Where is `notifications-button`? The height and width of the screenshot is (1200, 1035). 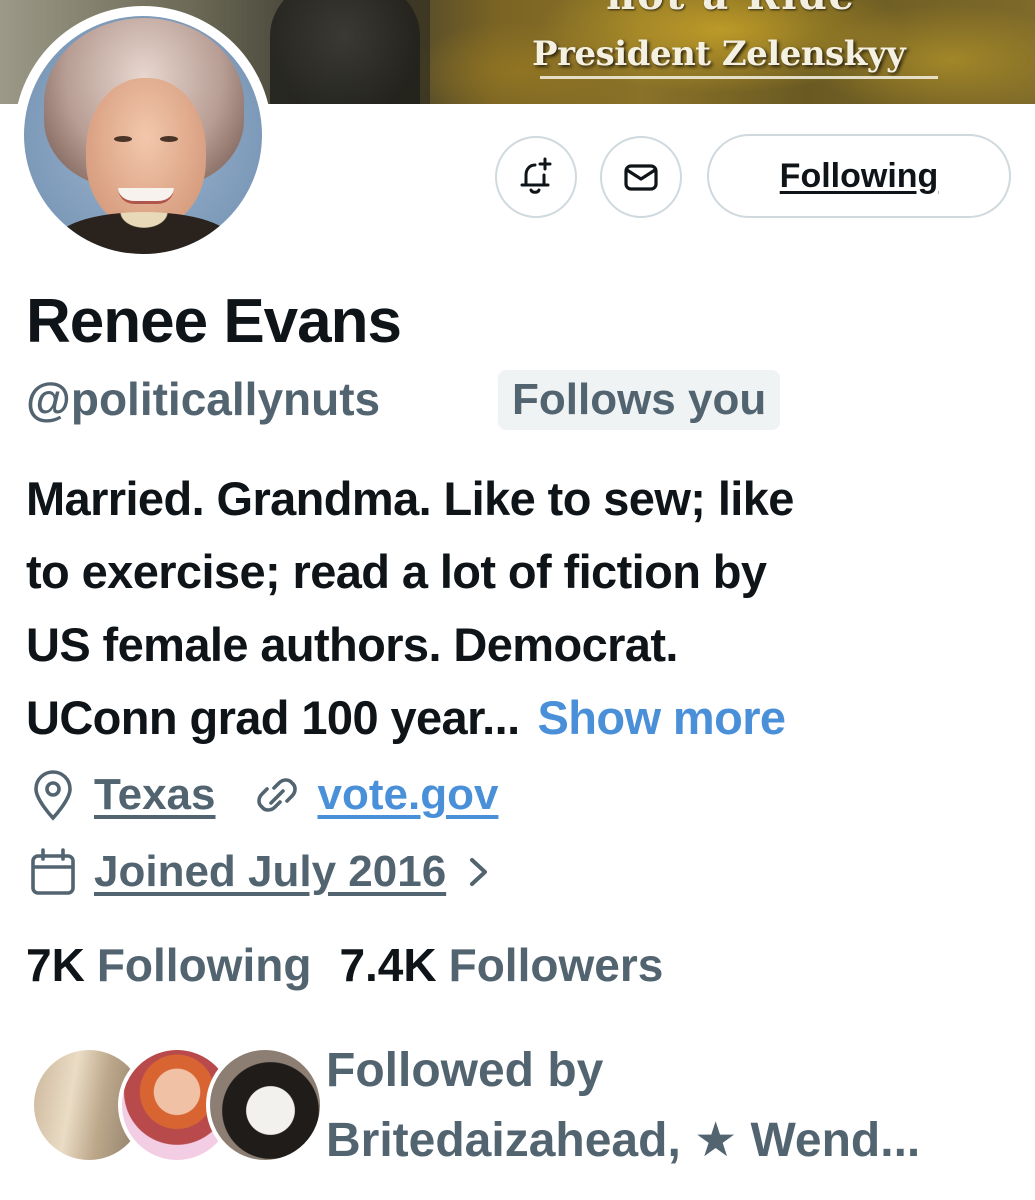 notifications-button is located at coordinates (536, 177).